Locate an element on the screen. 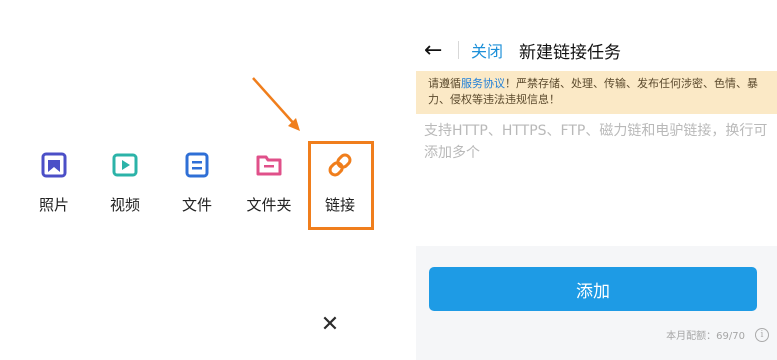 The height and width of the screenshot is (360, 777). close-menu-button: ✕ is located at coordinates (330, 324).